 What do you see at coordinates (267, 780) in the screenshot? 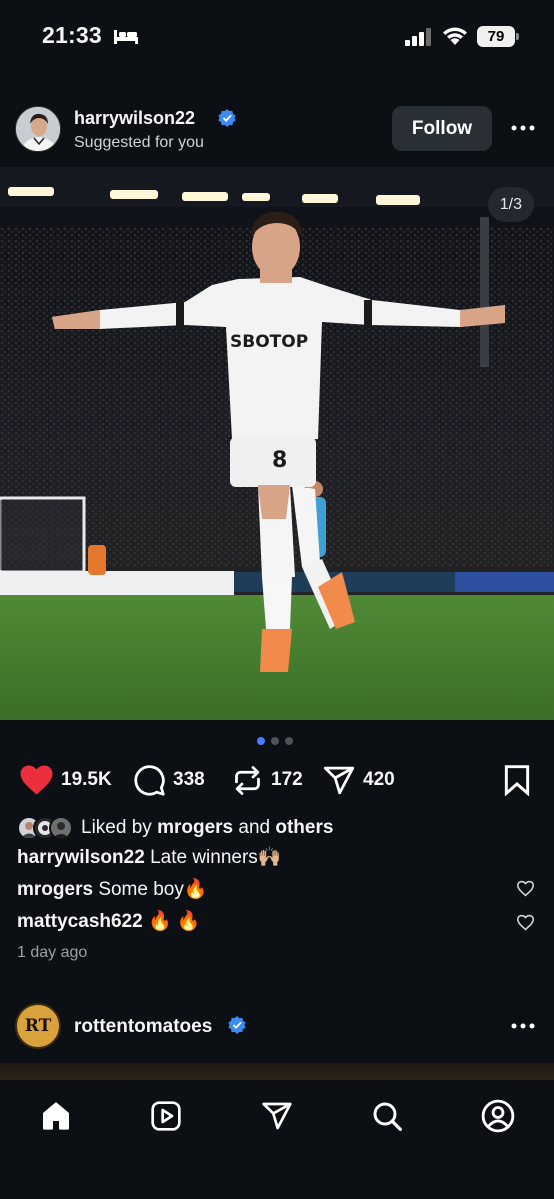
I see `repost-button: 172` at bounding box center [267, 780].